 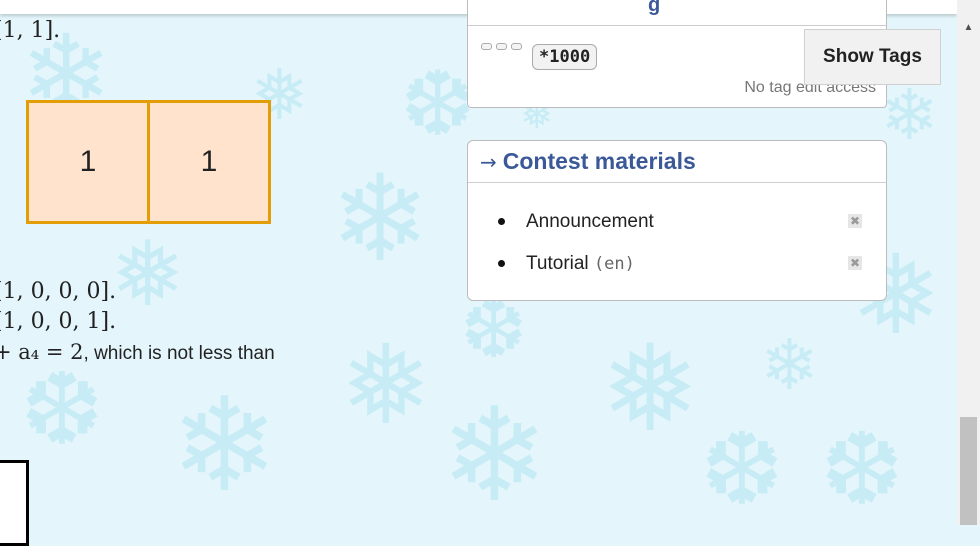 I want to click on list-item: Announcement ✖, so click(x=677, y=222).